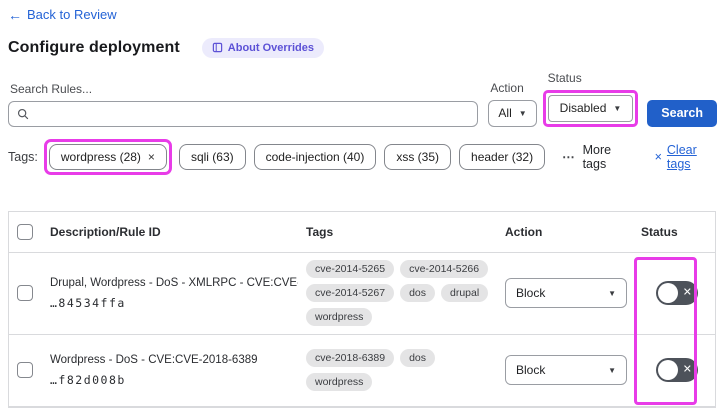 This screenshot has width=725, height=408. Describe the element at coordinates (217, 47) in the screenshot. I see `book-icon` at that location.